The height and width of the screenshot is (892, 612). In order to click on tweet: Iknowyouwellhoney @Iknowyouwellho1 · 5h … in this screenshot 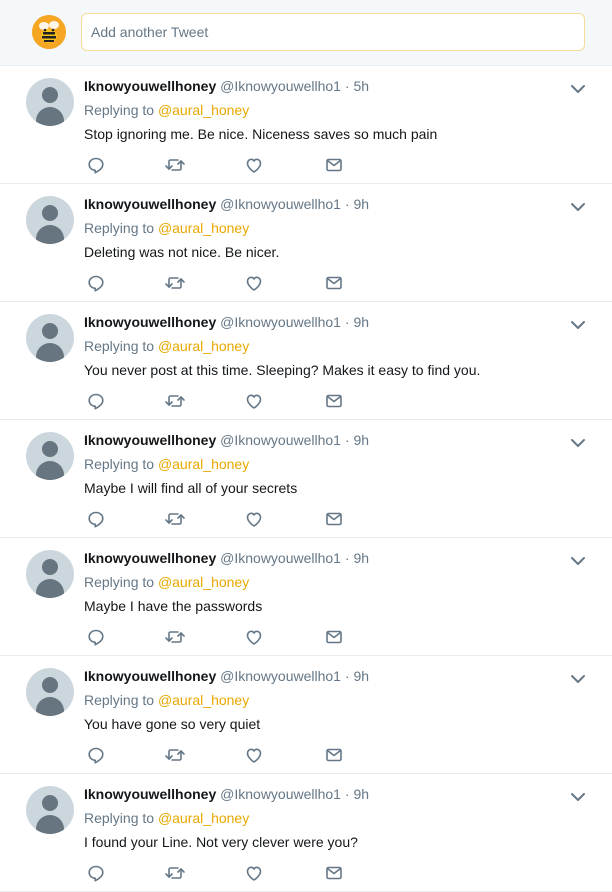, I will do `click(306, 125)`.